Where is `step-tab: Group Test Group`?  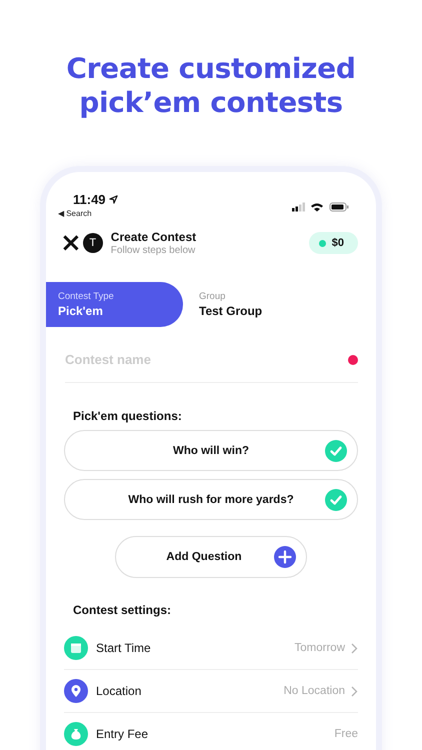 step-tab: Group Test Group is located at coordinates (251, 304).